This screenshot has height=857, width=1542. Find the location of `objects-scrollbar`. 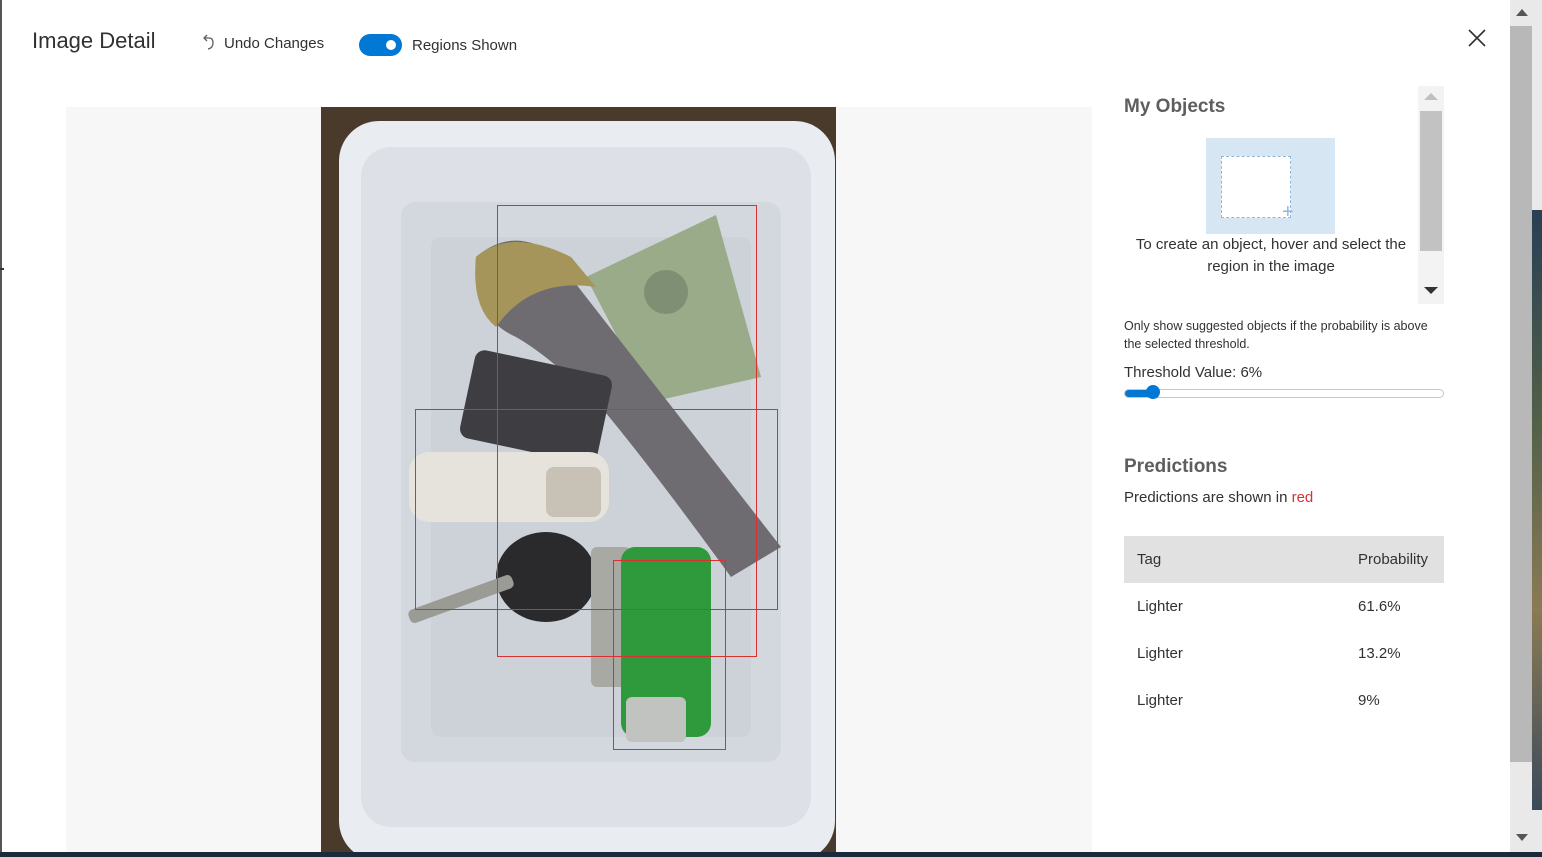

objects-scrollbar is located at coordinates (1431, 195).